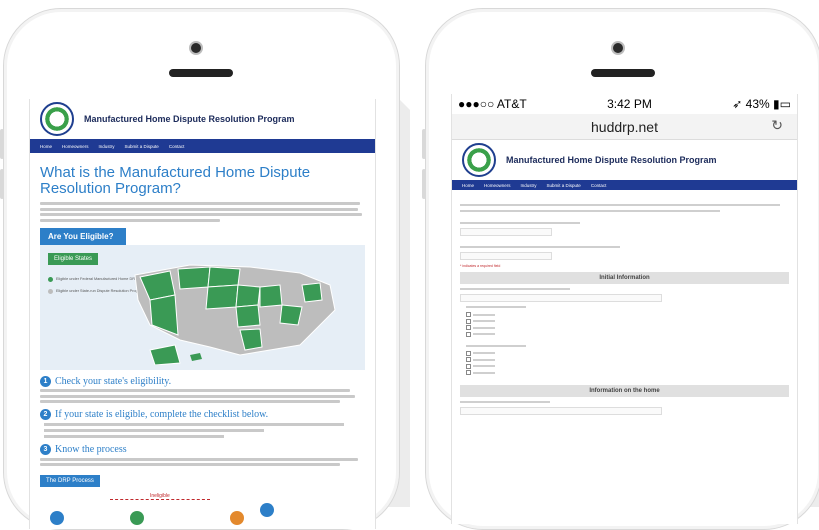  What do you see at coordinates (202, 509) in the screenshot?
I see `drp-process-chart: Ineligible` at bounding box center [202, 509].